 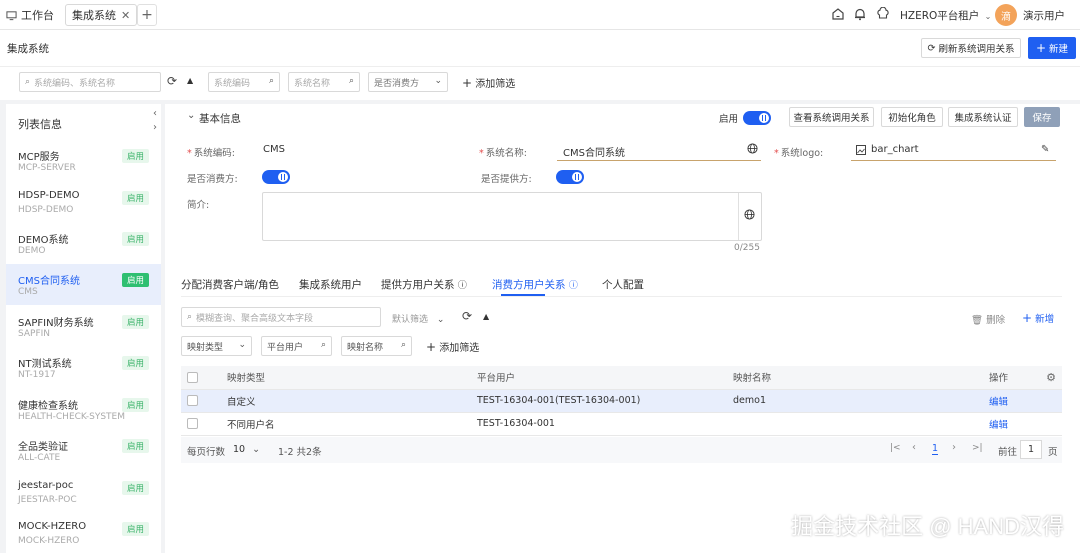 I want to click on system-search-input: ⌕ 系统编码、系统名称, so click(x=90, y=82).